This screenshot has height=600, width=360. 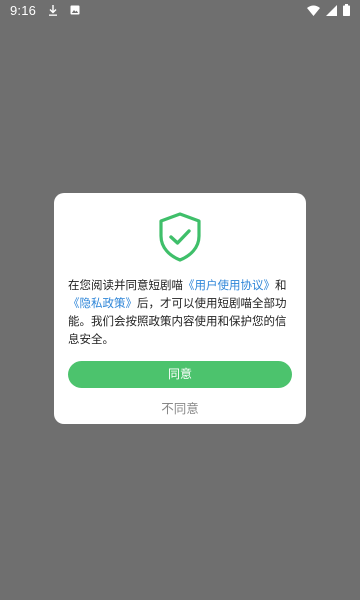 I want to click on battery-icon, so click(x=346, y=10).